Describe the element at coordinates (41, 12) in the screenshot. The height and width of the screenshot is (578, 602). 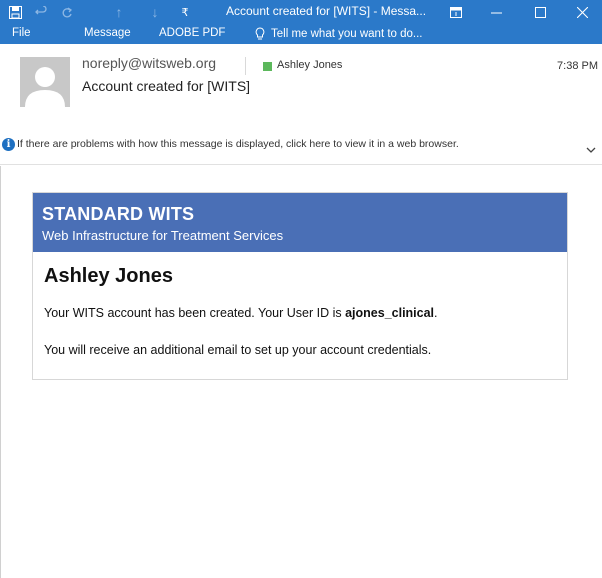
I see `undo-icon` at that location.